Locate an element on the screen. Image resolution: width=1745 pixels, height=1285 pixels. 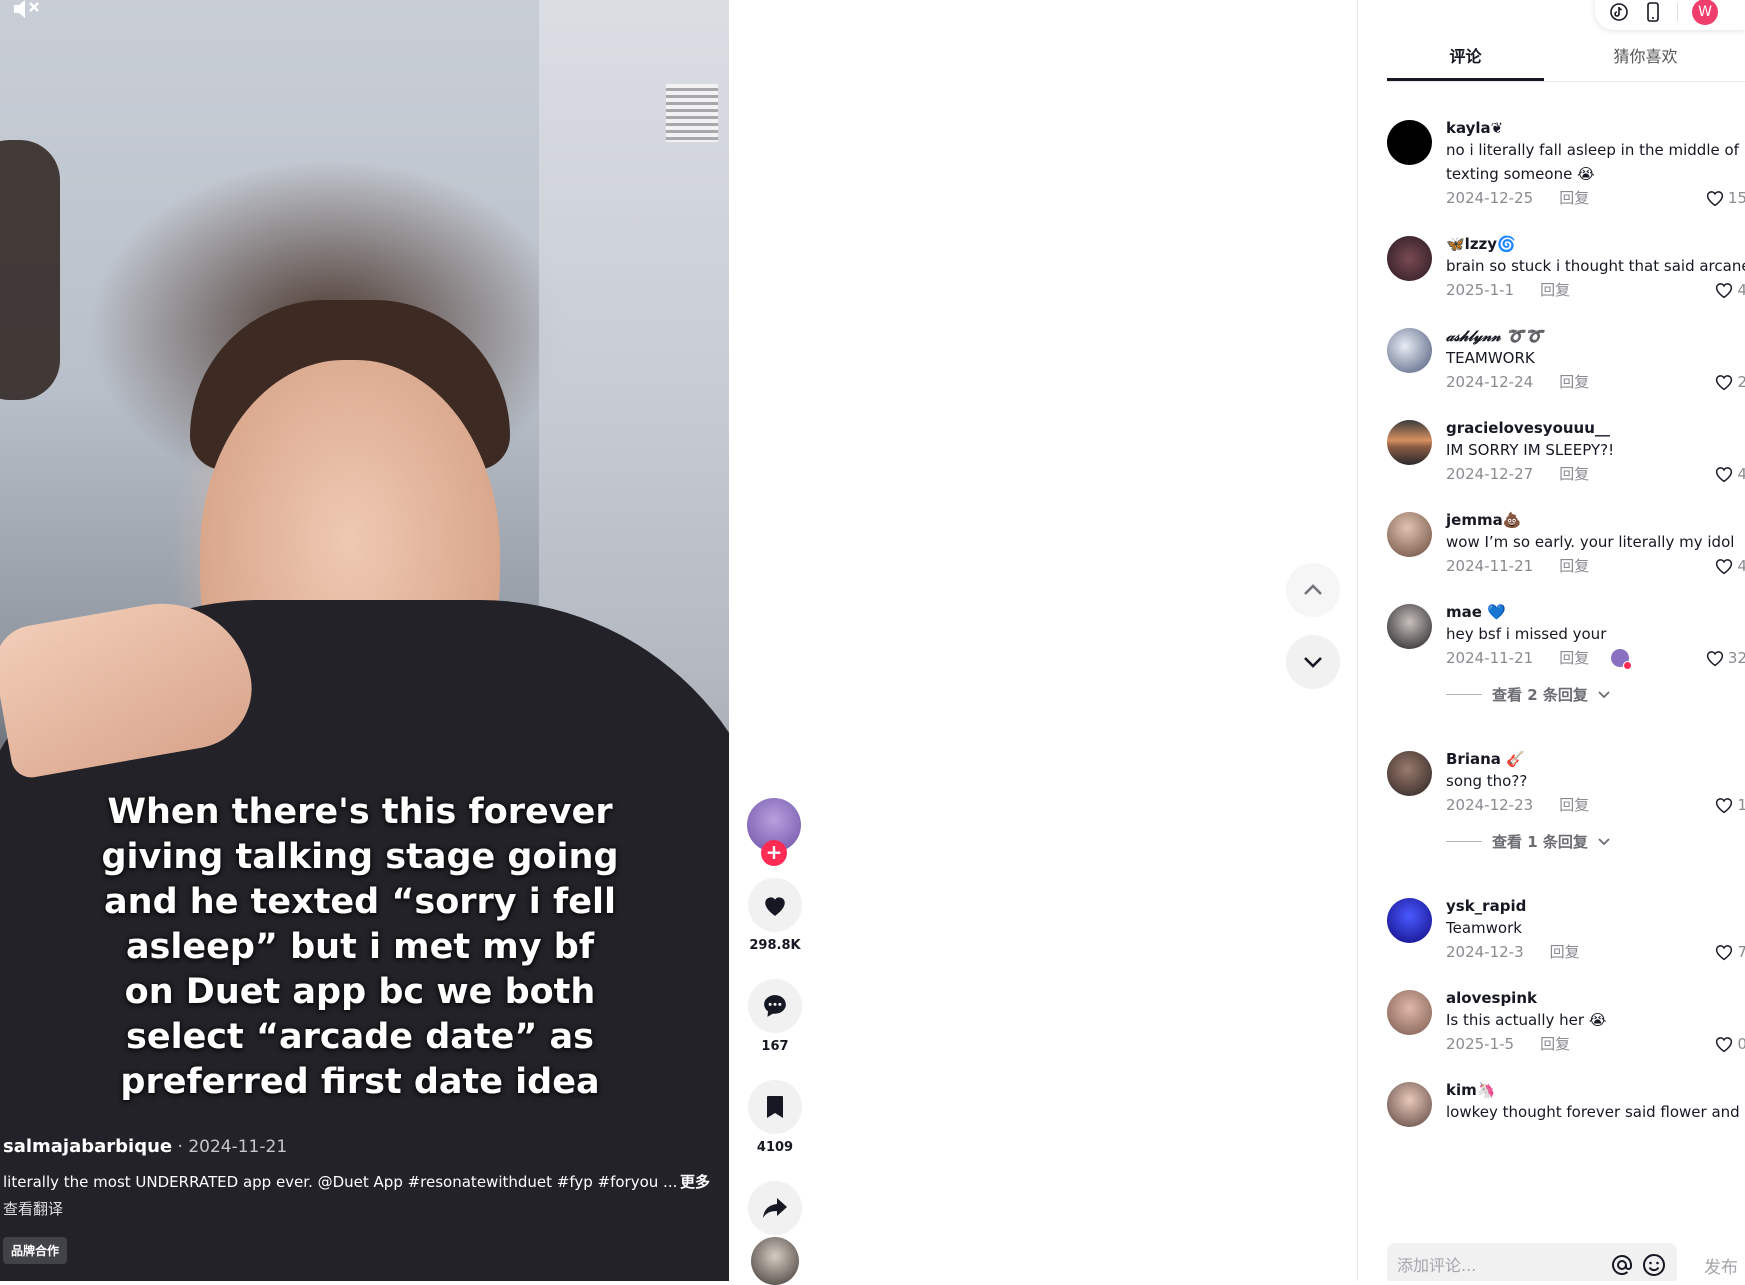
mention-at-icon is located at coordinates (1622, 1265).